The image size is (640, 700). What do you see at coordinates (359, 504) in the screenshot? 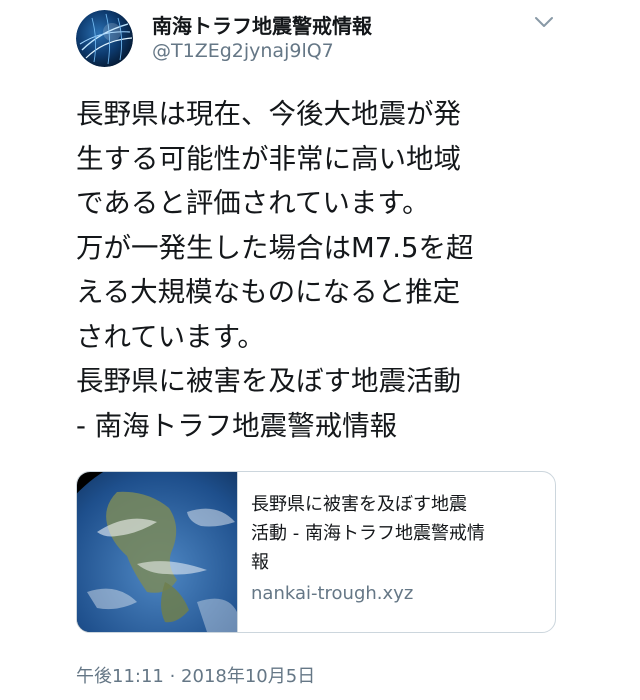
I see `card-title-line: 長野県に被害を及ぼす地震` at bounding box center [359, 504].